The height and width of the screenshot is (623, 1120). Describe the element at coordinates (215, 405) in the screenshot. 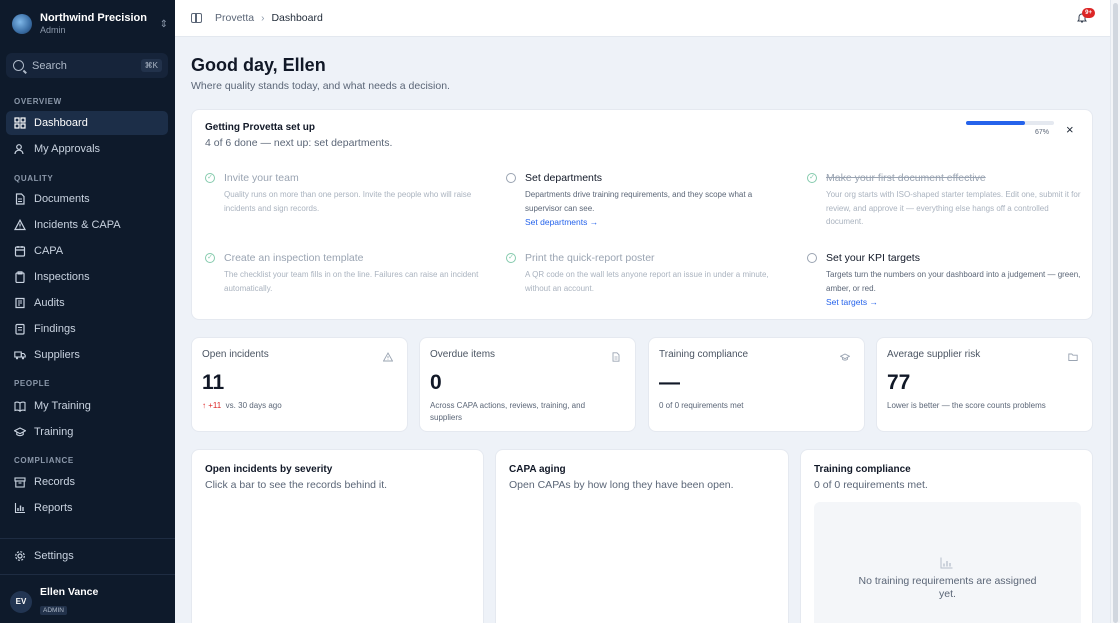

I see `stat-delta: +11` at that location.